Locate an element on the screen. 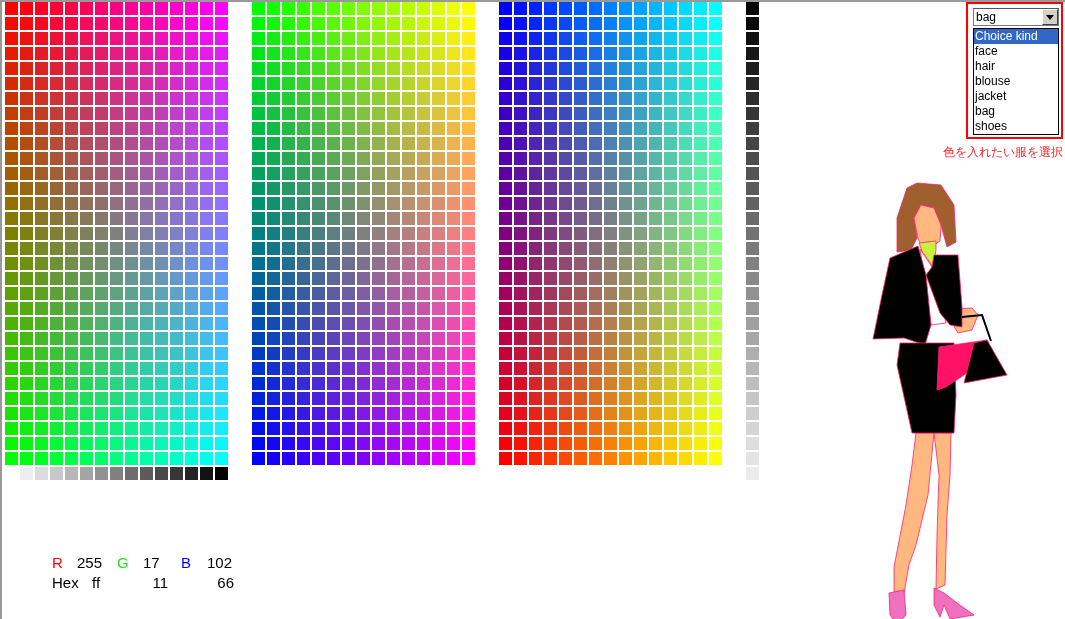 The height and width of the screenshot is (619, 1065). kind-option: Choice kind is located at coordinates (1016, 36).